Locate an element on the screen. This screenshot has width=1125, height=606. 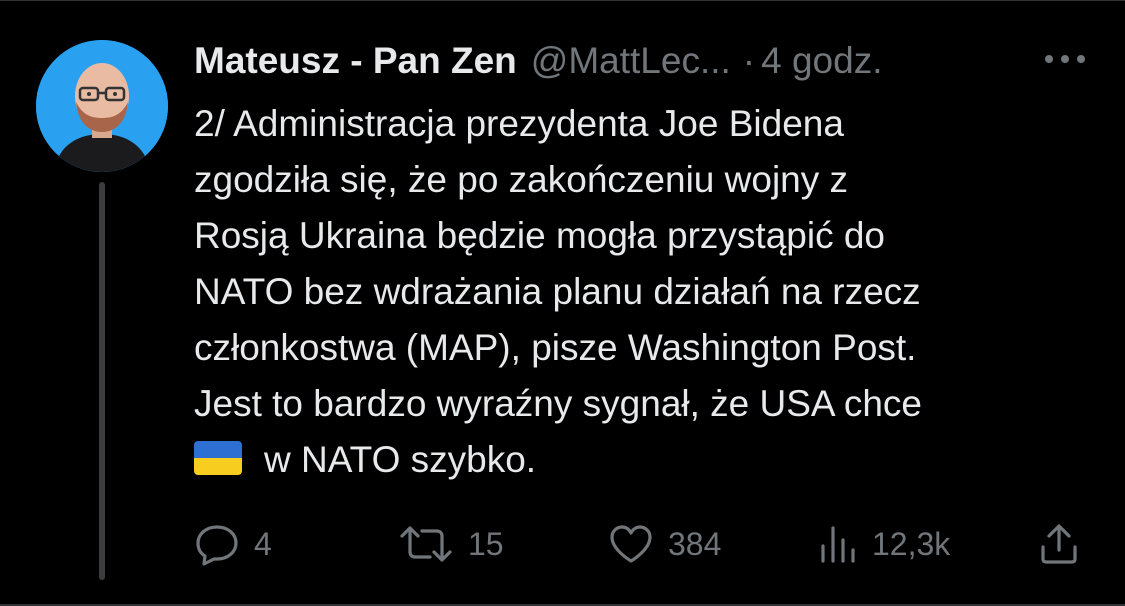
tweet-text-line: Rosją Ukraina będzie mogła przystąpić do is located at coordinates (540, 235).